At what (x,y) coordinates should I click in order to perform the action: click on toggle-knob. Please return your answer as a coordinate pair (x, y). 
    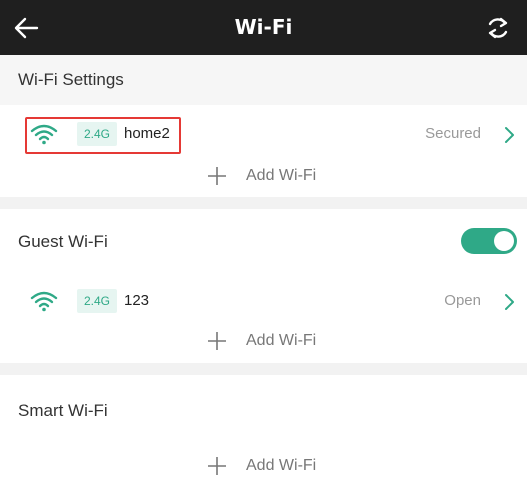
    Looking at the image, I should click on (504, 241).